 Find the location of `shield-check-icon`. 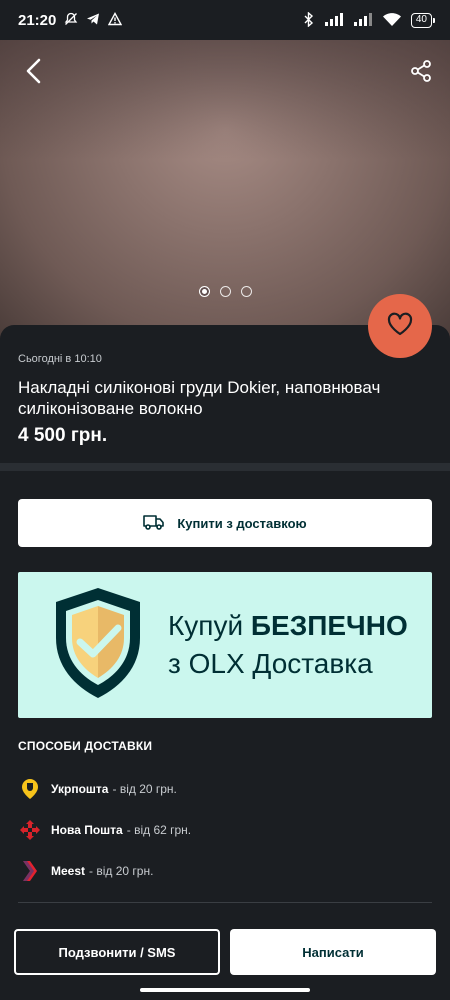

shield-check-icon is located at coordinates (98, 645).